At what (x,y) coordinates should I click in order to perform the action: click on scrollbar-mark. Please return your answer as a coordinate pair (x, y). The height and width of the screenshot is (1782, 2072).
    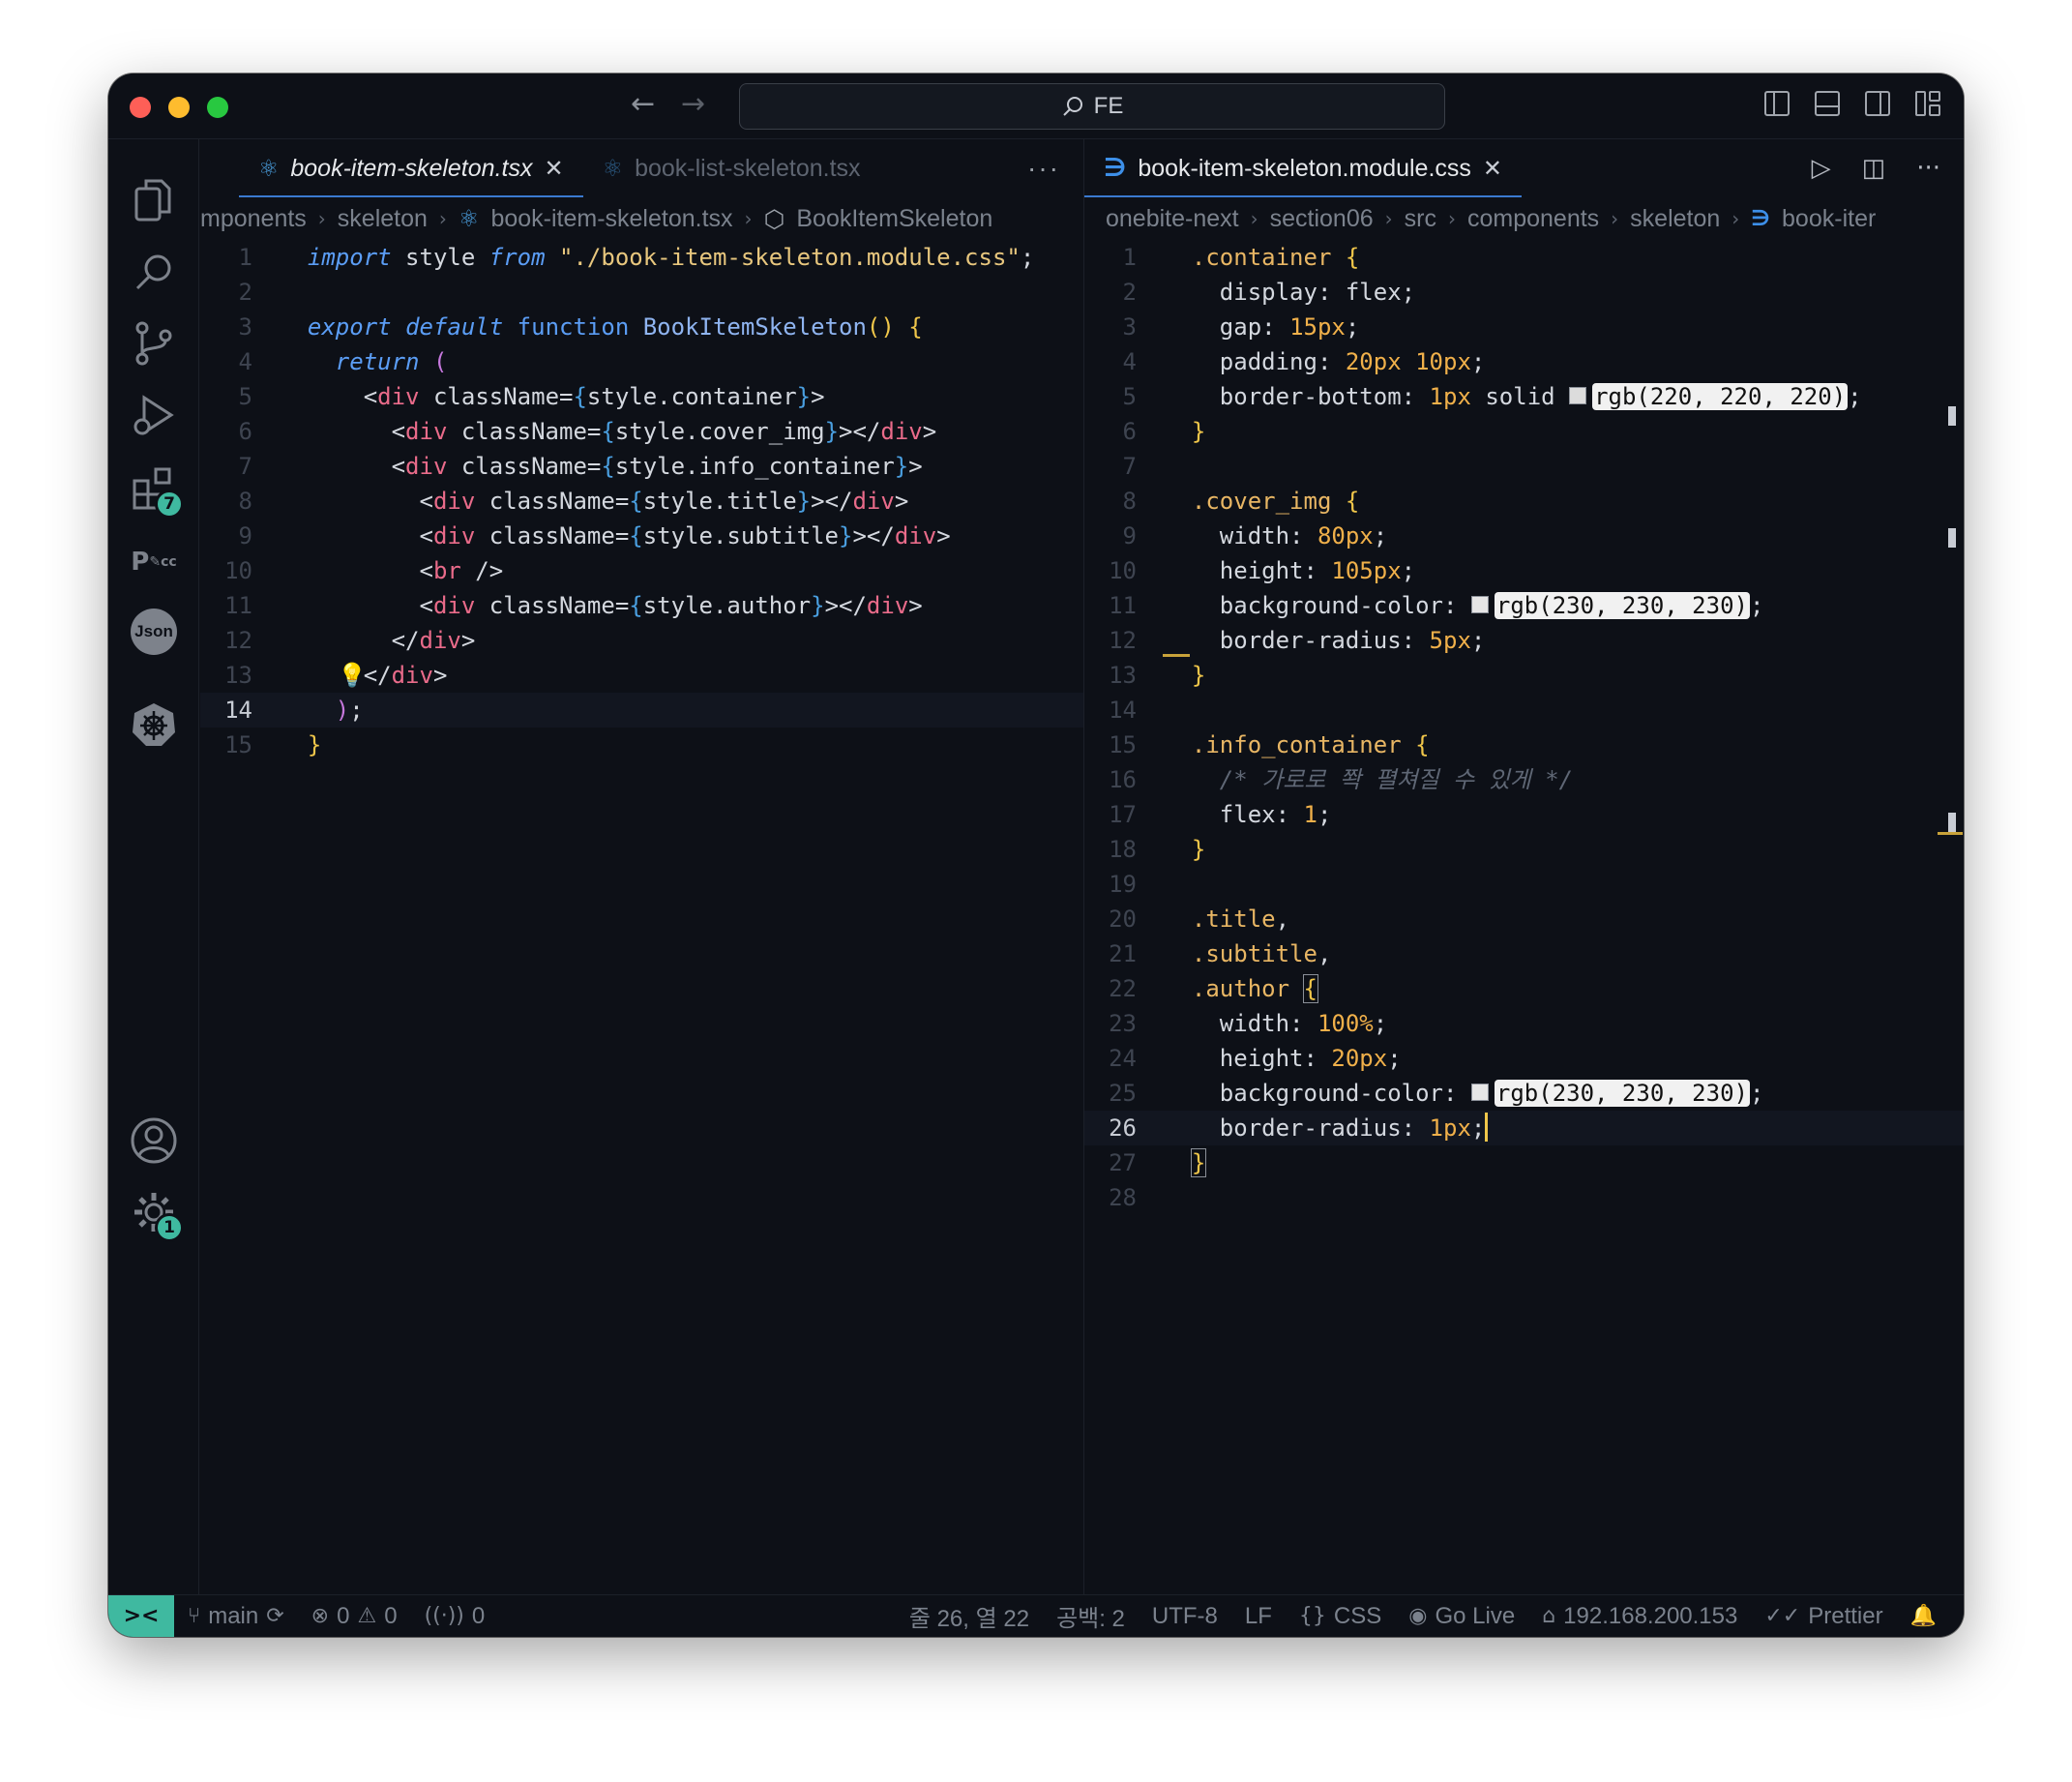
    Looking at the image, I should click on (1952, 823).